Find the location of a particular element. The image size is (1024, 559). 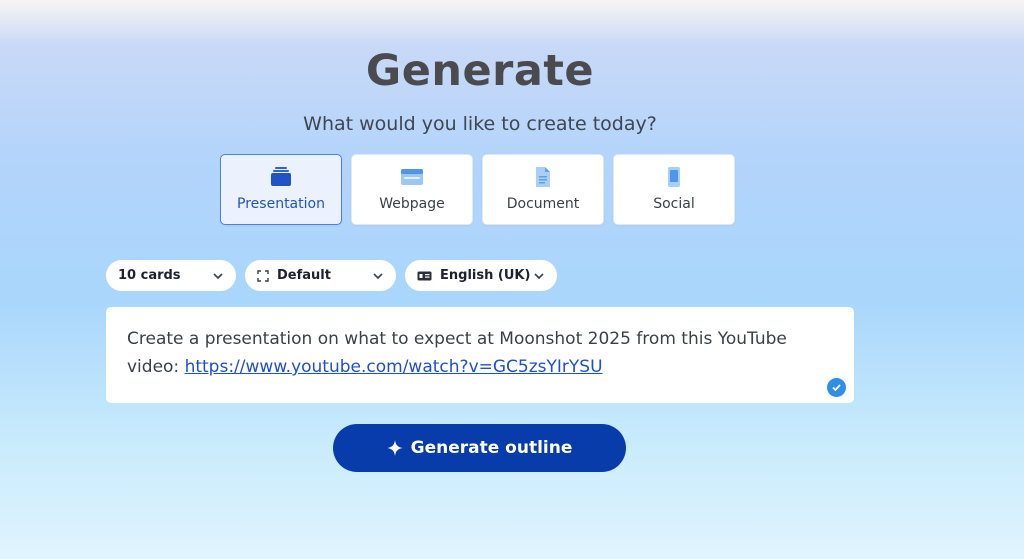

type-card-social: Social is located at coordinates (674, 189).